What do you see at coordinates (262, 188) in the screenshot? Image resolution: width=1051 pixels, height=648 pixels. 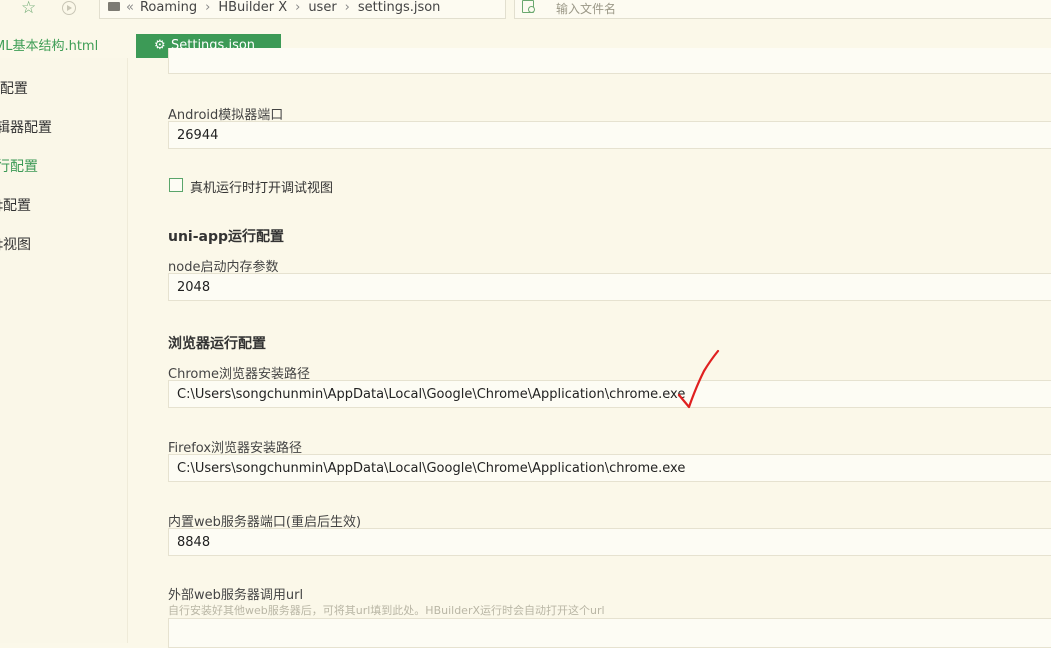 I see `debug-view-label: 真机运行时打开调试视图` at bounding box center [262, 188].